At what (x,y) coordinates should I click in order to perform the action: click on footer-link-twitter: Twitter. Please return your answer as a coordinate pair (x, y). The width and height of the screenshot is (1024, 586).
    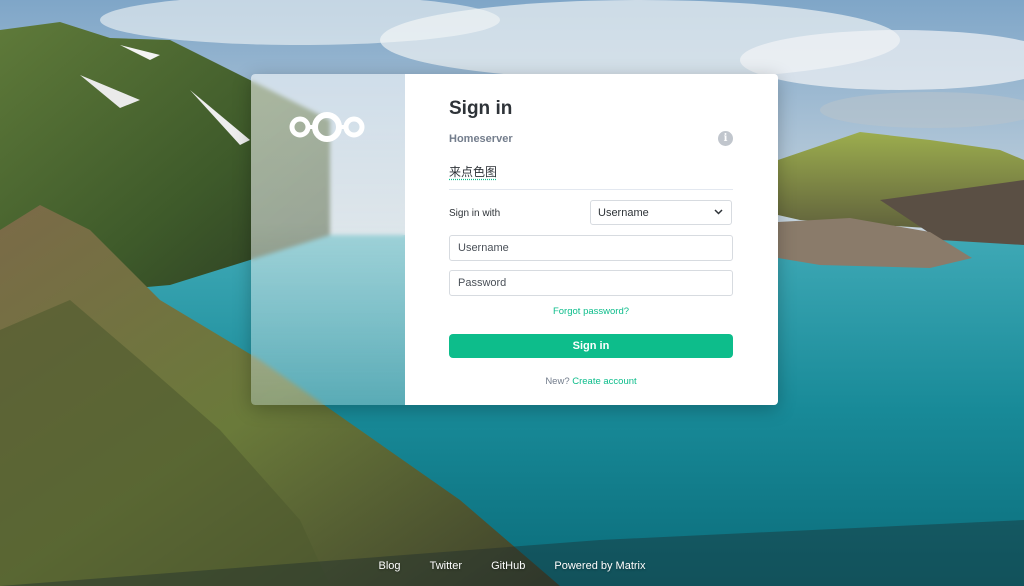
    Looking at the image, I should click on (446, 566).